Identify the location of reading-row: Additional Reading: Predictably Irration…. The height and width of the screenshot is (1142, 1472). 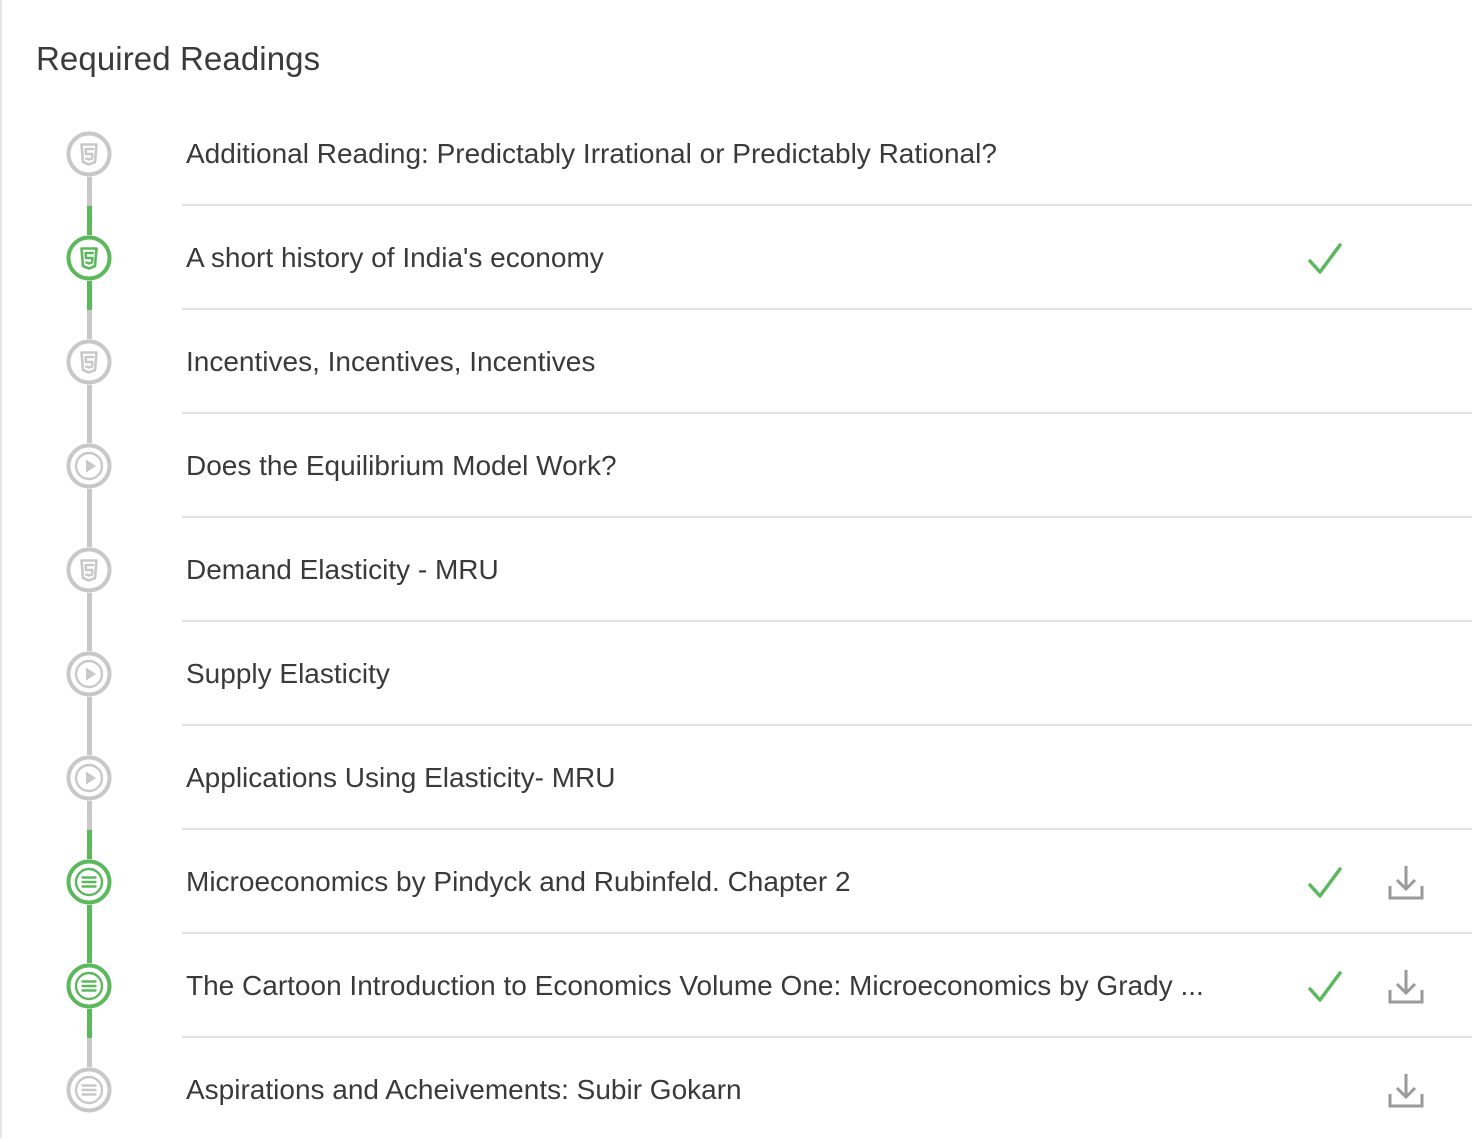
(736, 154).